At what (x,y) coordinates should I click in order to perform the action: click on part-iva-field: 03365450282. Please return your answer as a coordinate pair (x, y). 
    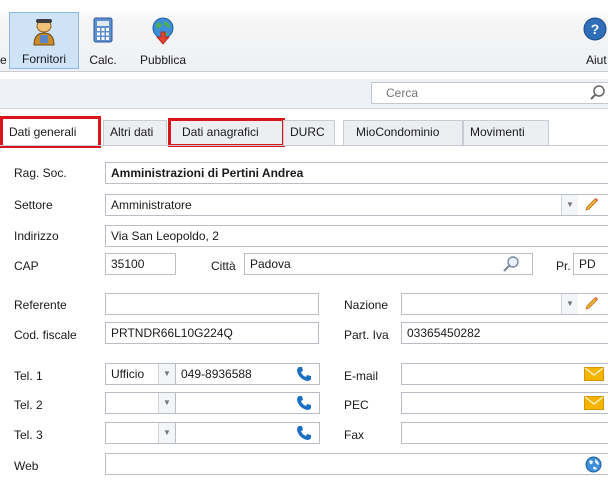
    Looking at the image, I should click on (504, 333).